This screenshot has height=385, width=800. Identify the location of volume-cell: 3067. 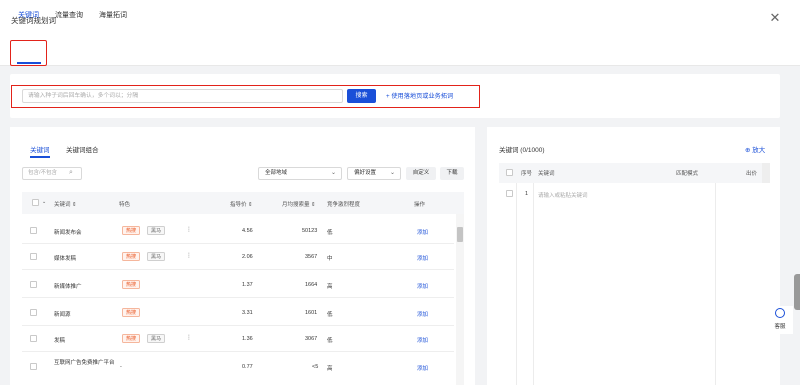
(311, 339).